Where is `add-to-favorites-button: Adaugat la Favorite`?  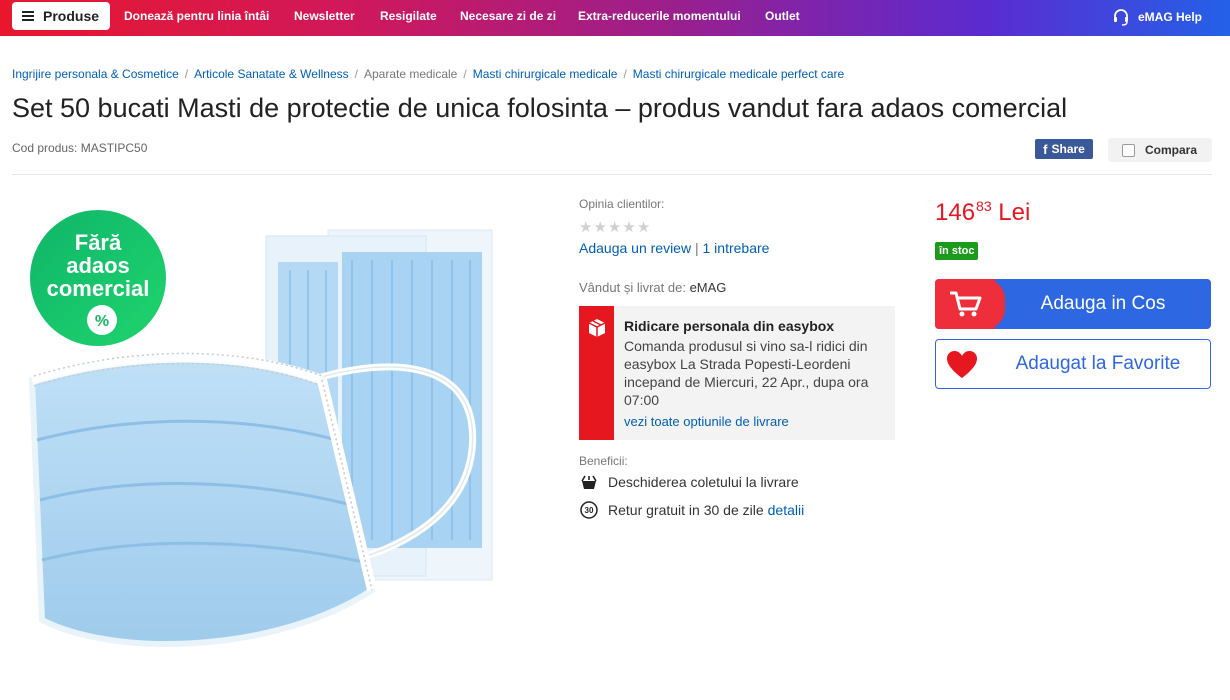
add-to-favorites-button: Adaugat la Favorite is located at coordinates (1073, 364).